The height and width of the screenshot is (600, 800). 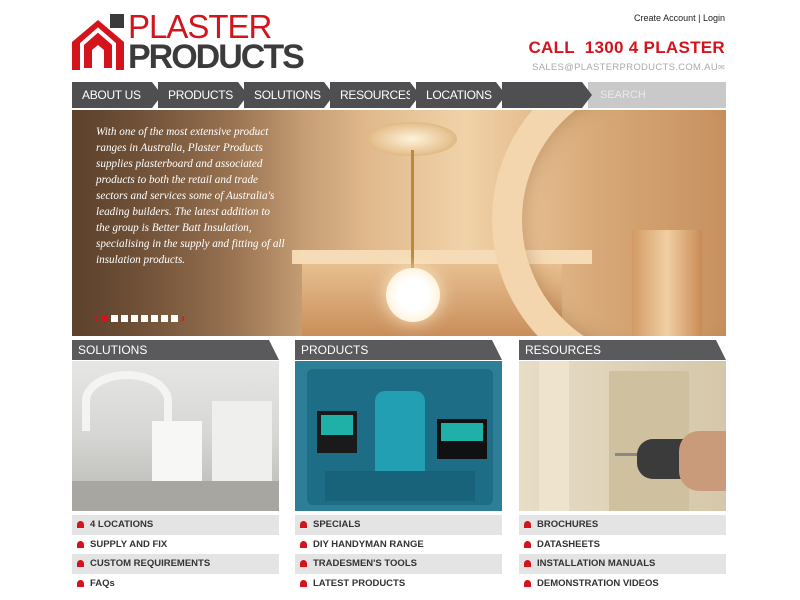 I want to click on list-item: DEMONSTRATION VIDEOS, so click(x=622, y=584).